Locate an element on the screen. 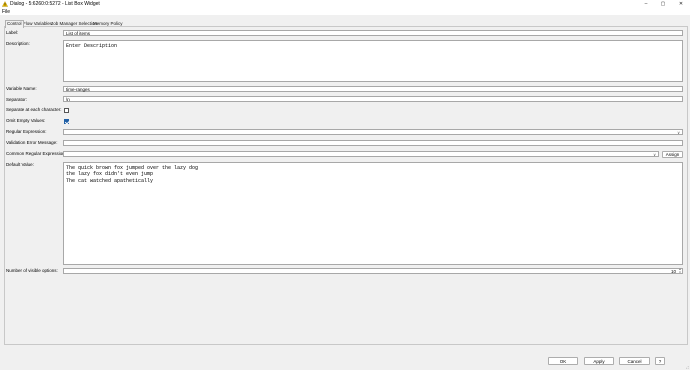 Image resolution: width=690 pixels, height=370 pixels. spinner-arrows-icon: ▲ ▼ is located at coordinates (680, 271).